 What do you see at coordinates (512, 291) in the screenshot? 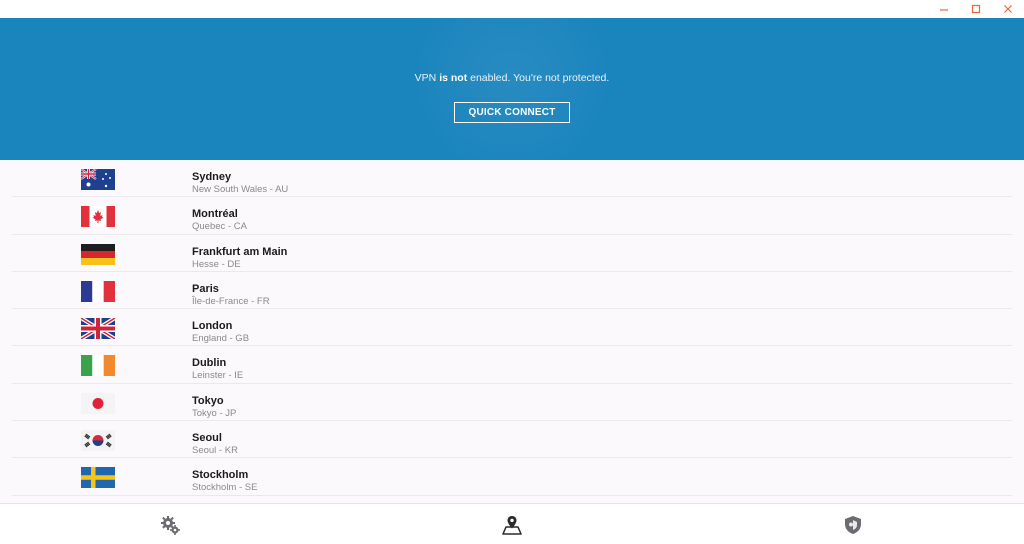
I see `location-row-paris: Paris Île-de-France - FR` at bounding box center [512, 291].